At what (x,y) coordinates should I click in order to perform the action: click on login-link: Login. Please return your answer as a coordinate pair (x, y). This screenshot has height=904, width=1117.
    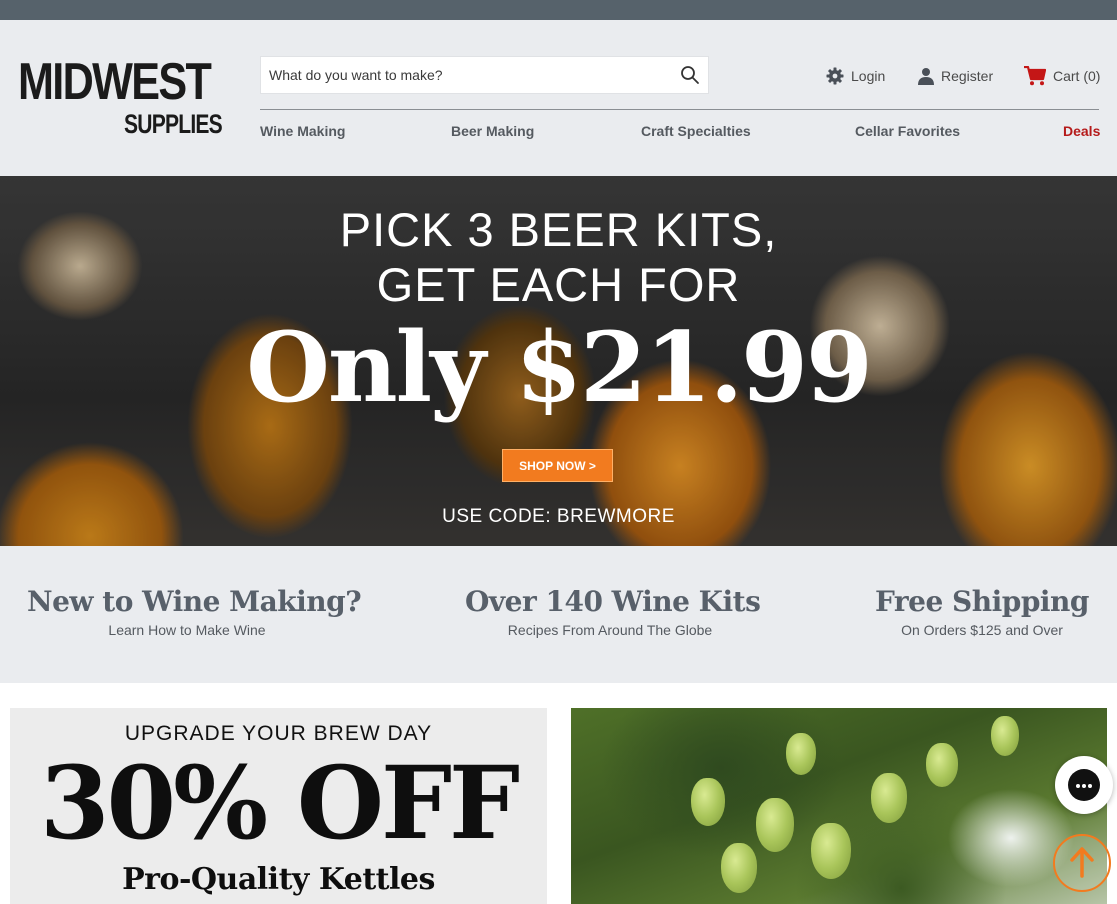
    Looking at the image, I should click on (855, 76).